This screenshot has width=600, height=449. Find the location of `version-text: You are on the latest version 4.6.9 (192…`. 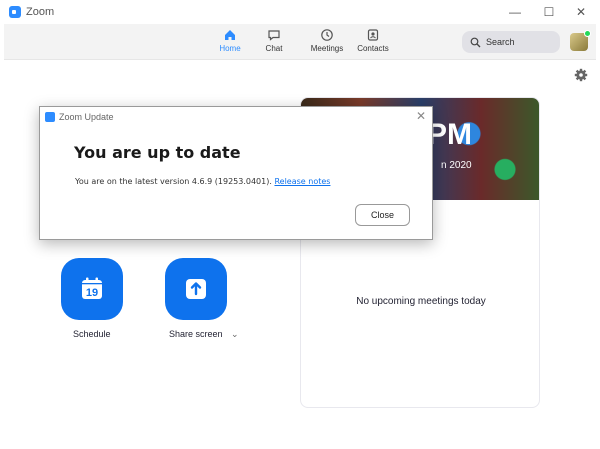

version-text: You are on the latest version 4.6.9 (192… is located at coordinates (173, 181).